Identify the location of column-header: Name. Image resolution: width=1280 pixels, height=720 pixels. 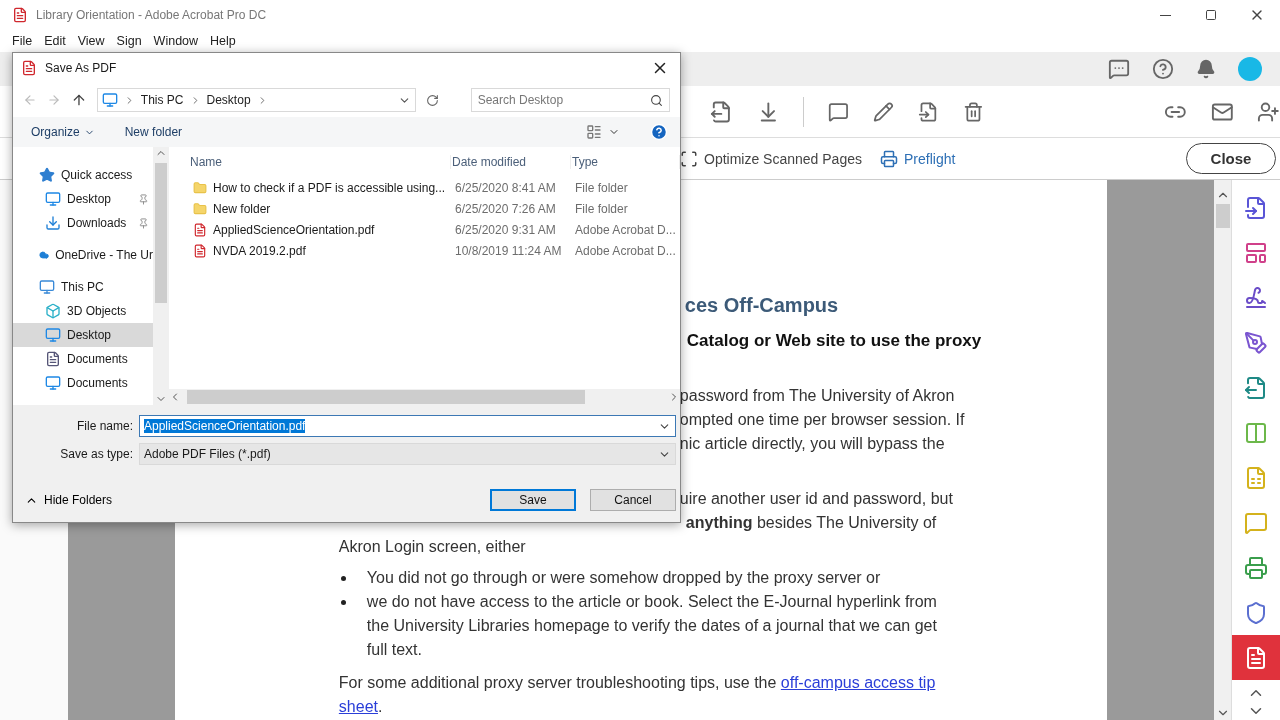
(320, 162).